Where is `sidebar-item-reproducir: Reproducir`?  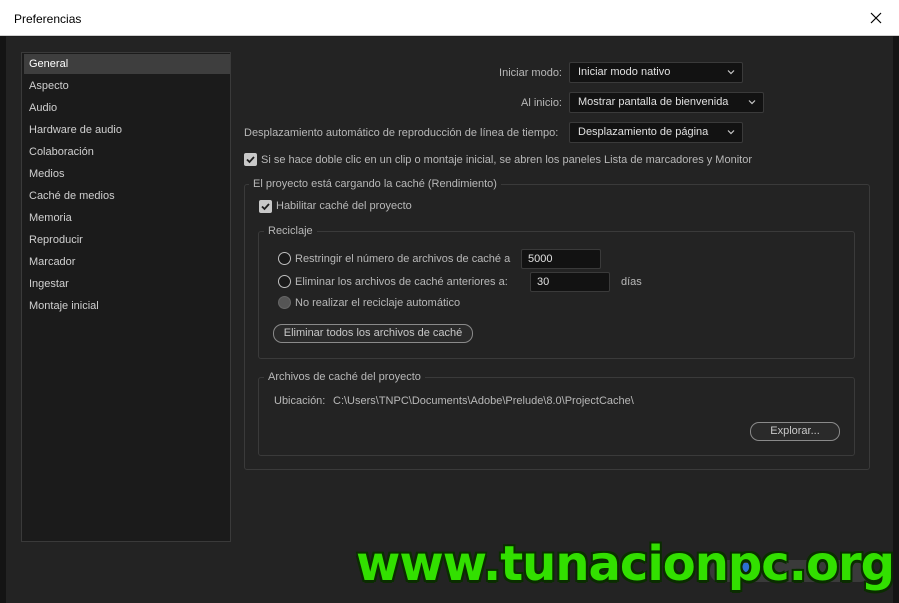 sidebar-item-reproducir: Reproducir is located at coordinates (127, 240).